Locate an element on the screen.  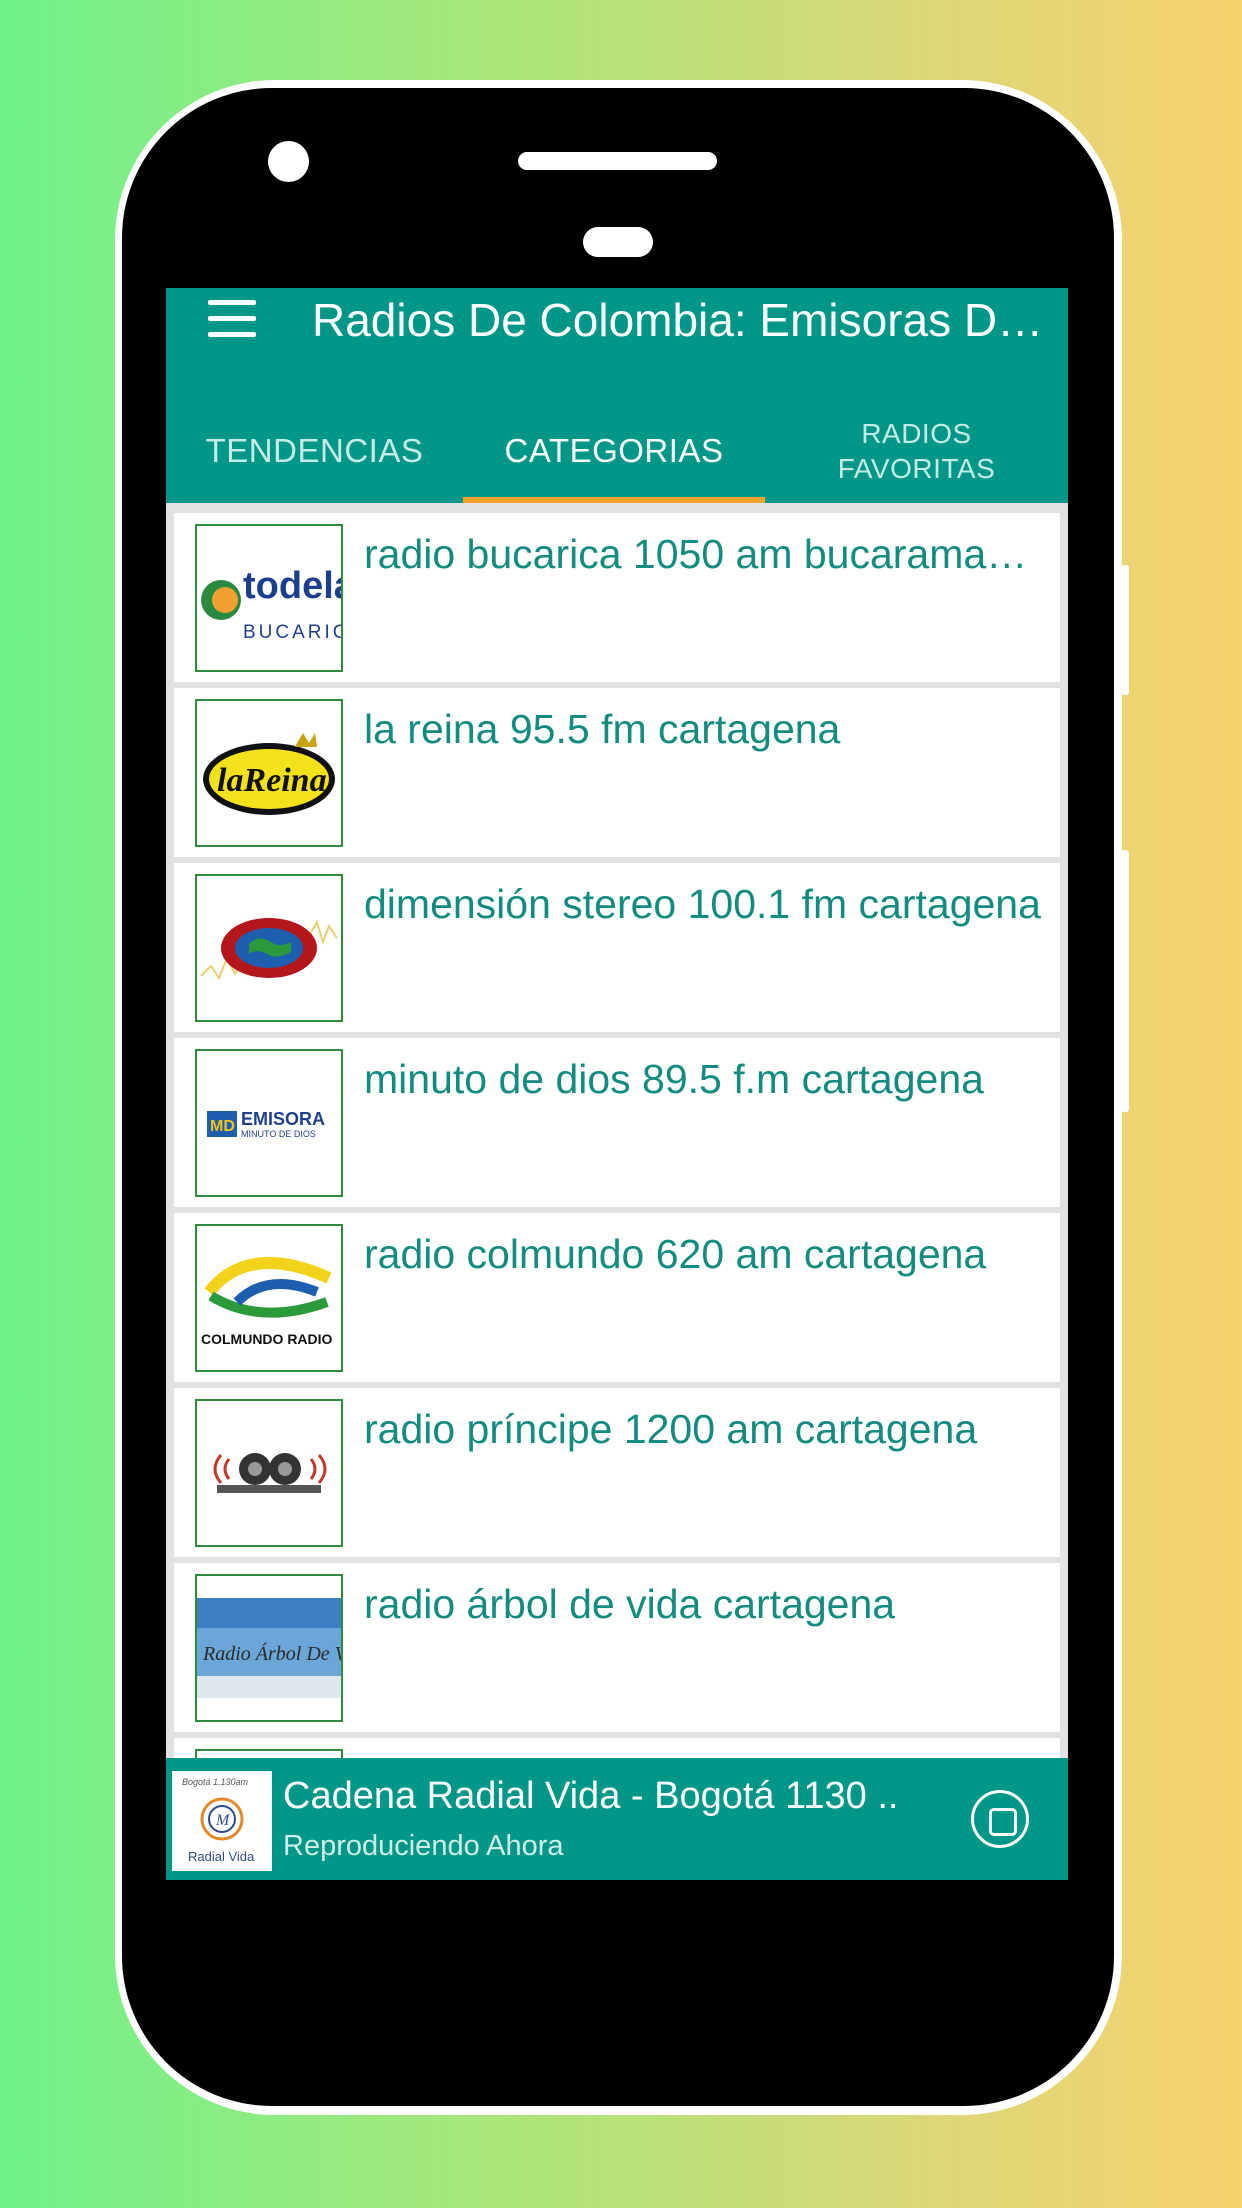
station-name: la reina 95.5 fm cartagena is located at coordinates (602, 729).